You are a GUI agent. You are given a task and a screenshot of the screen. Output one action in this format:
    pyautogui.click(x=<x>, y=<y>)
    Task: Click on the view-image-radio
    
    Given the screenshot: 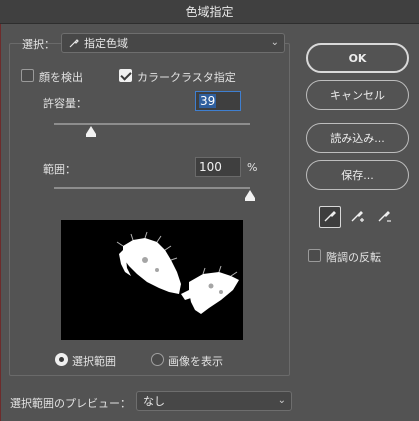 What is the action you would take?
    pyautogui.click(x=157, y=359)
    